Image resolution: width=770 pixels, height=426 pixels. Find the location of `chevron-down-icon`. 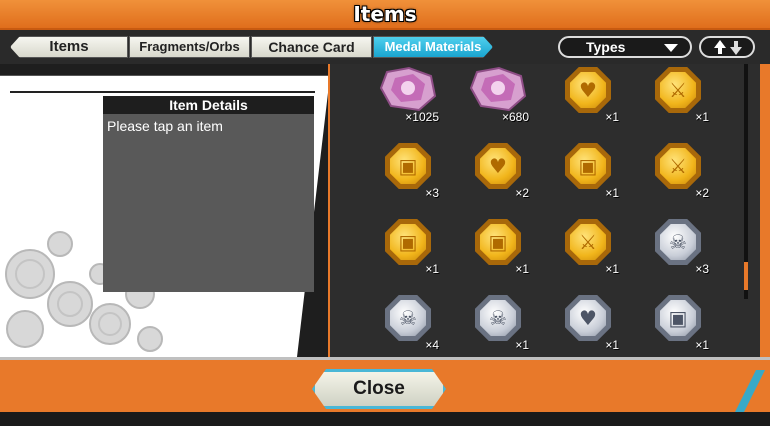

chevron-down-icon is located at coordinates (671, 48).